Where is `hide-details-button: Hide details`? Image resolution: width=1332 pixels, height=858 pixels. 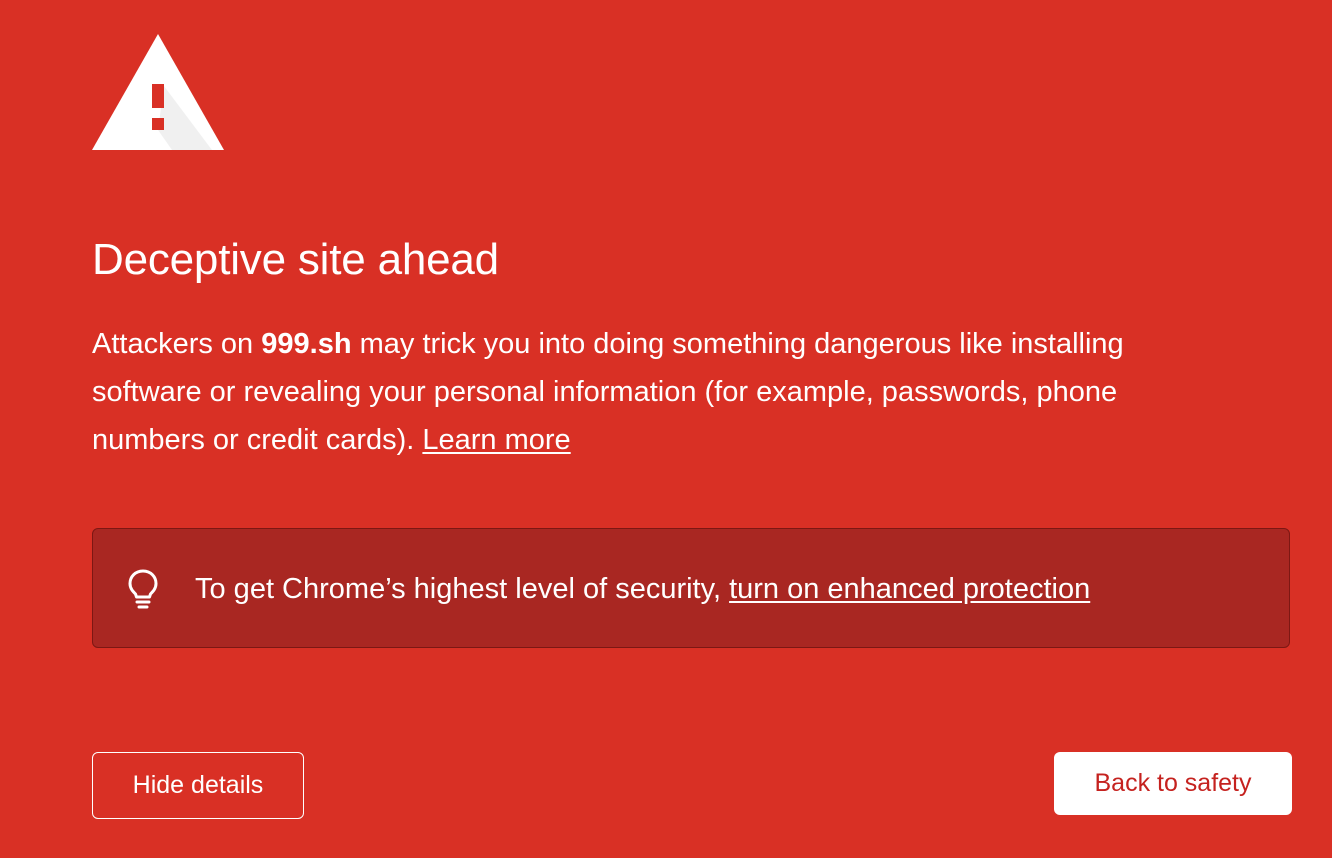 hide-details-button: Hide details is located at coordinates (198, 785).